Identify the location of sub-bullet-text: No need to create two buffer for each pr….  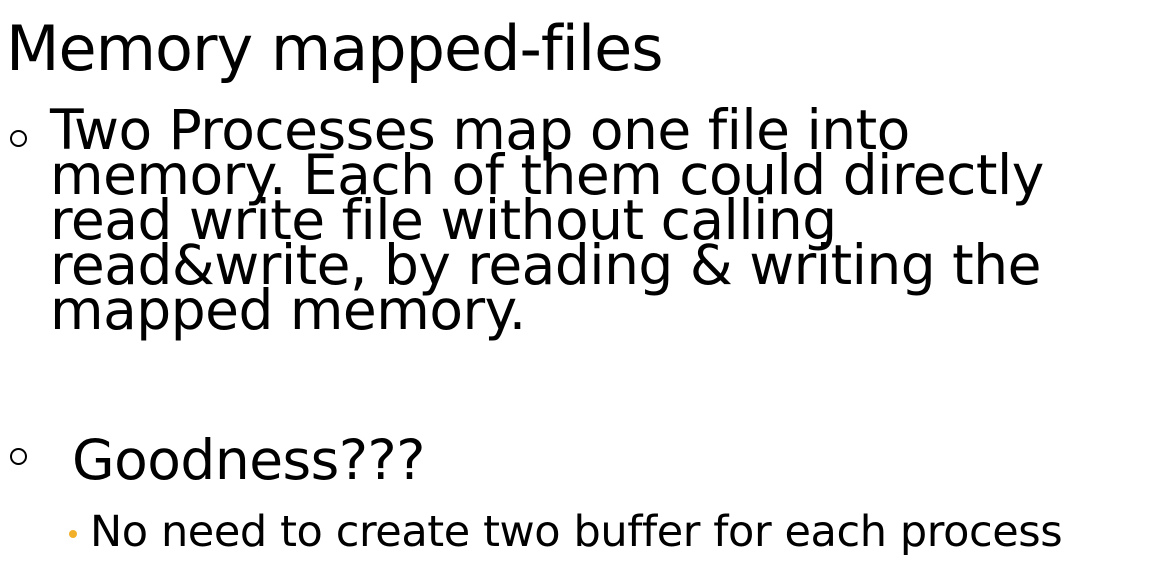
(576, 532).